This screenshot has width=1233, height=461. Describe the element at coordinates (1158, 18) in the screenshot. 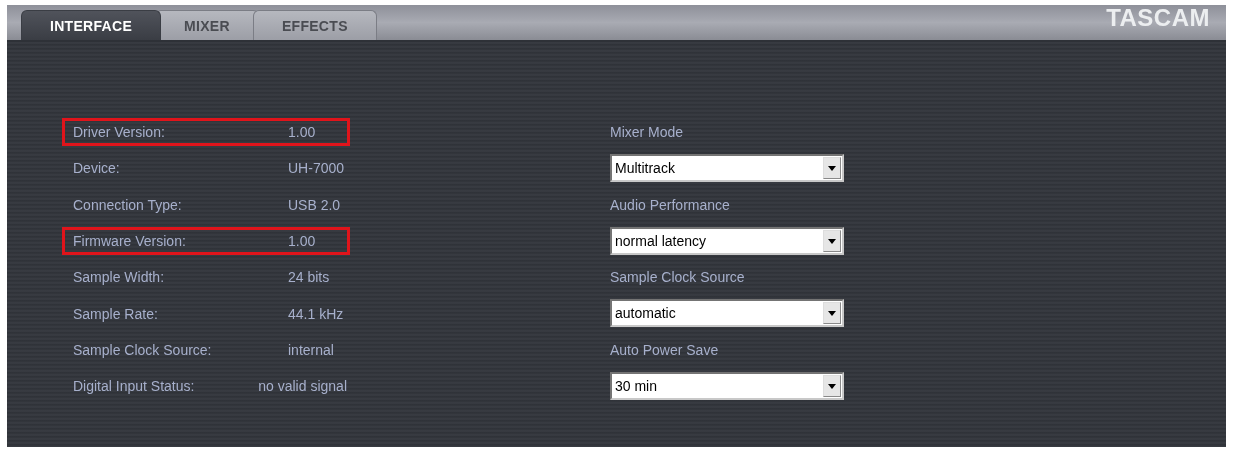

I see `logo: TASCAM` at that location.